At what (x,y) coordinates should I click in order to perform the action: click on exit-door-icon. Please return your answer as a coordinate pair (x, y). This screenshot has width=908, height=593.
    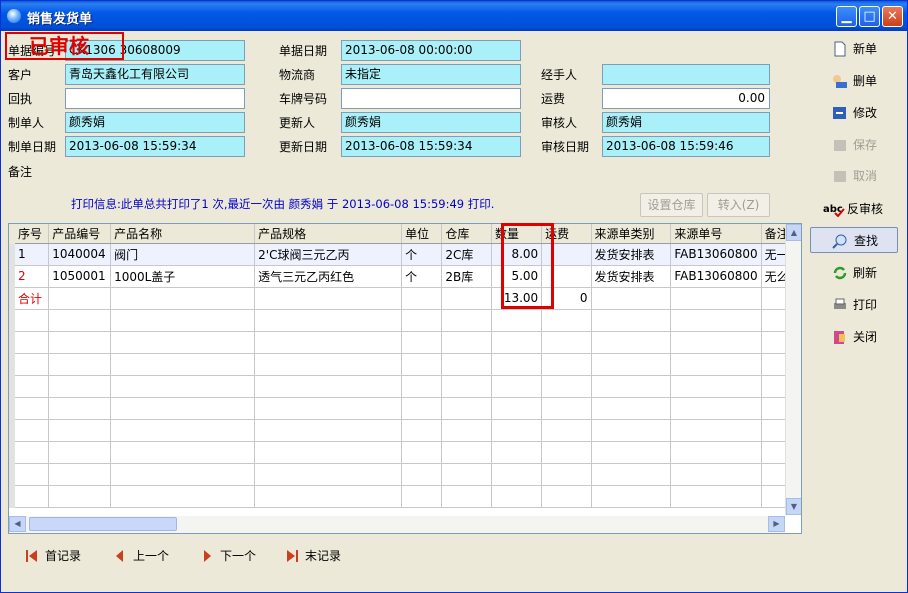
    Looking at the image, I should click on (839, 337).